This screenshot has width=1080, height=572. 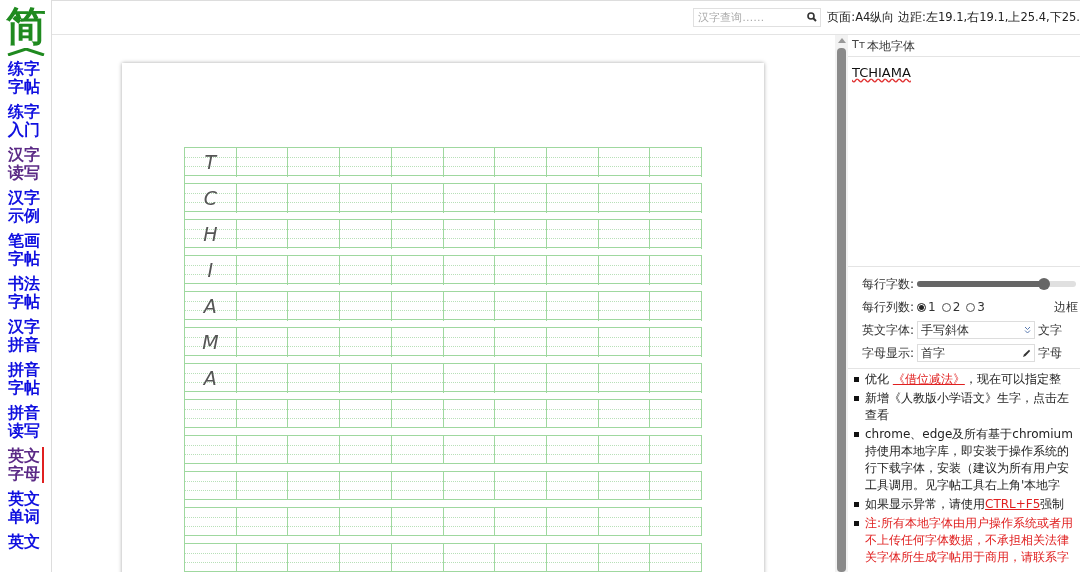 What do you see at coordinates (888, 307) in the screenshot?
I see `field-label: 每行列数:` at bounding box center [888, 307].